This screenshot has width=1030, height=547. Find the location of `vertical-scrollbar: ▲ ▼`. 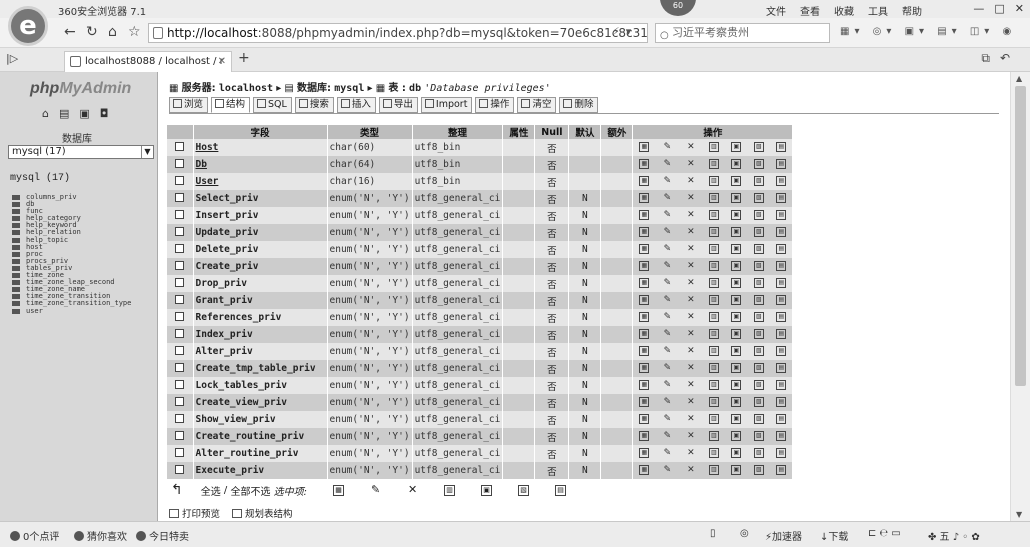

vertical-scrollbar: ▲ ▼ is located at coordinates (1020, 296).